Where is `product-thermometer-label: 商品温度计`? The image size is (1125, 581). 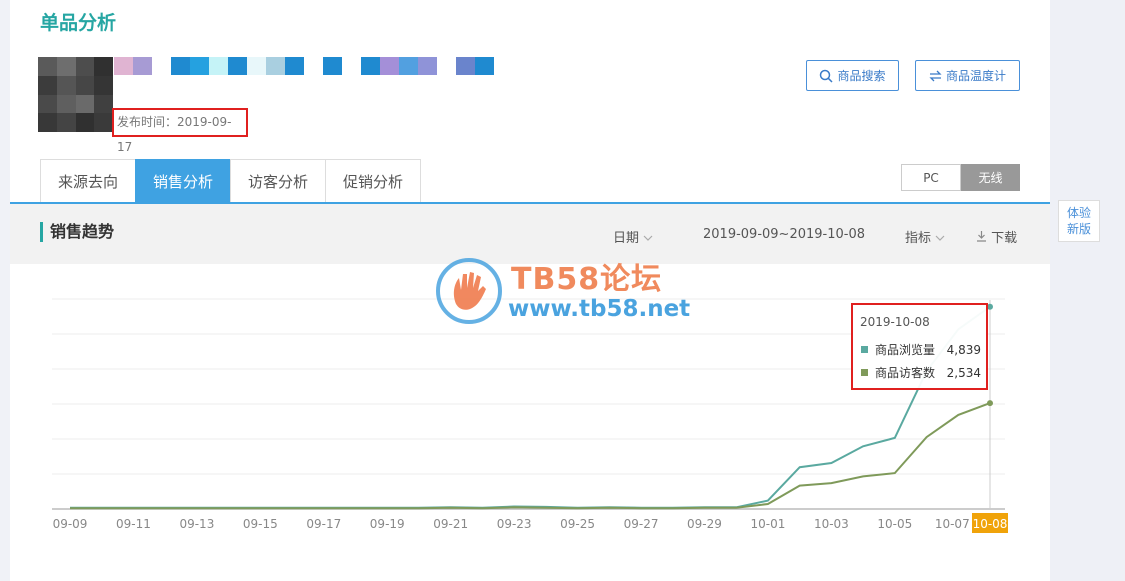
product-thermometer-label: 商品温度计 is located at coordinates (975, 76).